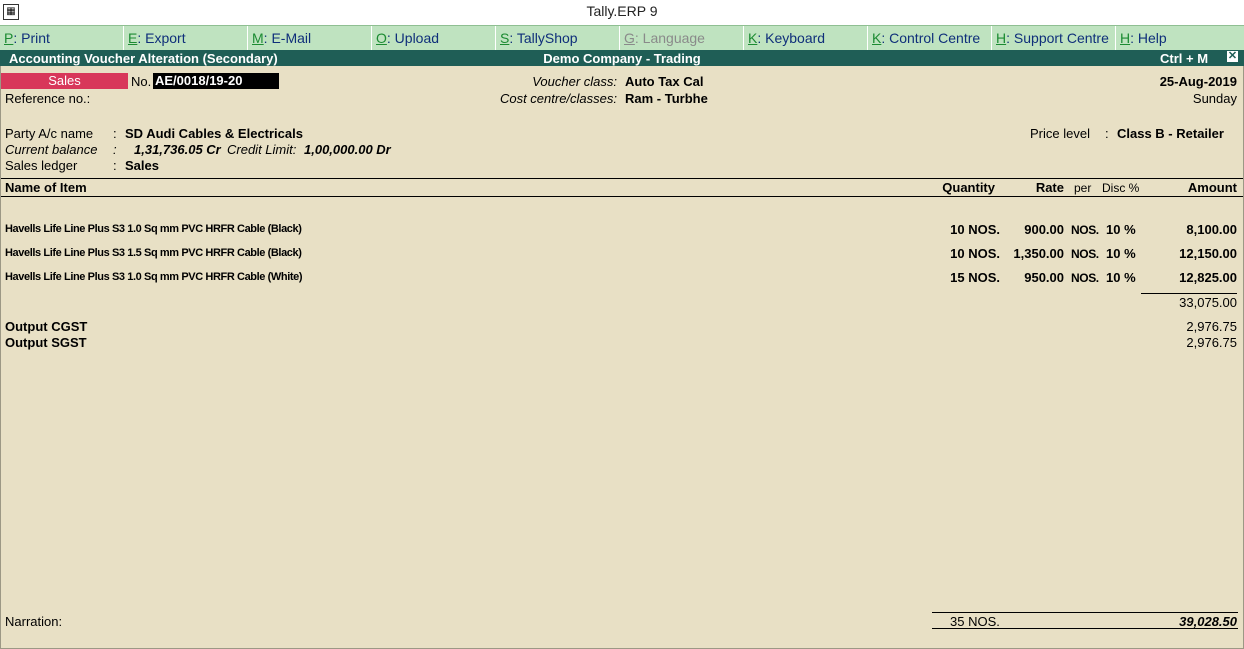  I want to click on total-amount: 39,028.50, so click(1208, 621).